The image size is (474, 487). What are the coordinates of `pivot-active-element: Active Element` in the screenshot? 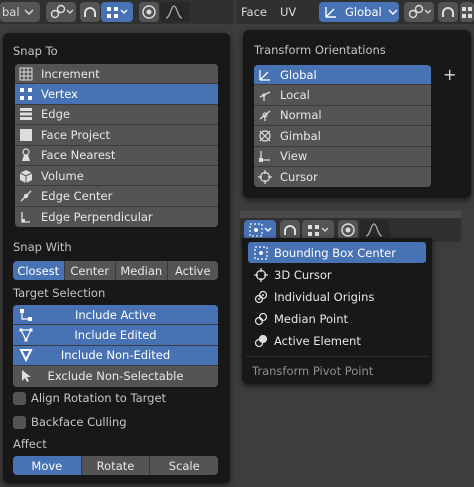 It's located at (337, 340).